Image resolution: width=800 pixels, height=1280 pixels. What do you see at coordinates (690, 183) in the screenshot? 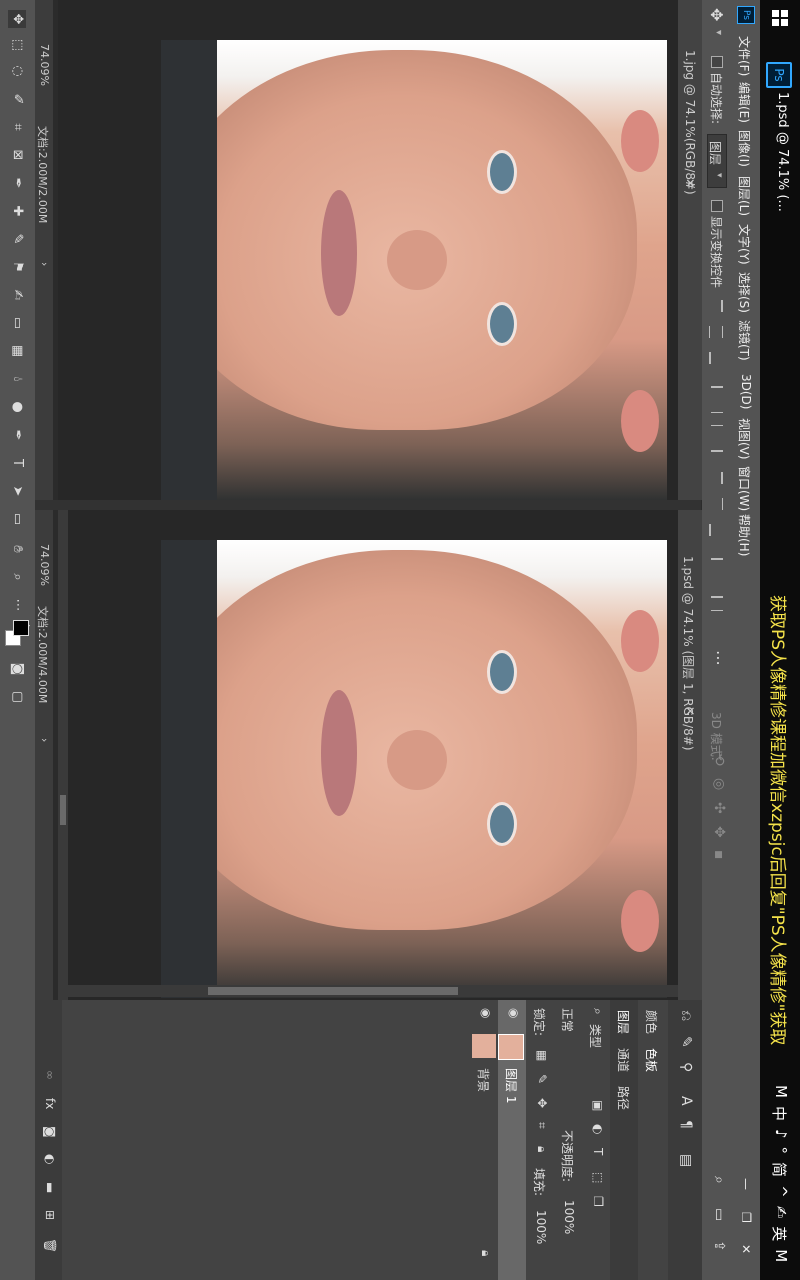
I see `doc1-close-icon: ✕` at bounding box center [690, 183].